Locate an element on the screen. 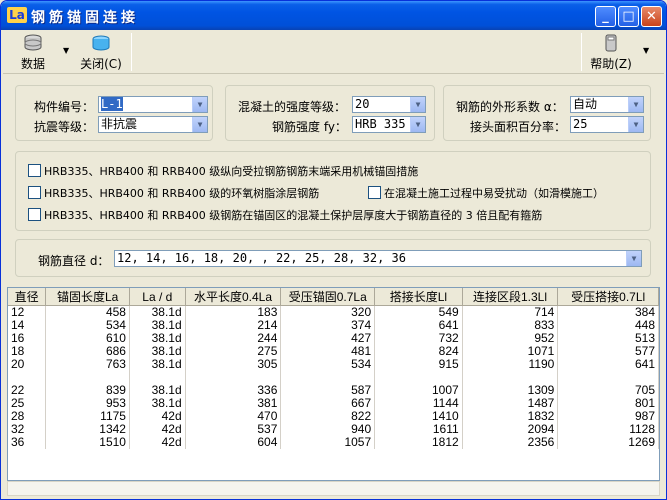  database-icon is located at coordinates (33, 42).